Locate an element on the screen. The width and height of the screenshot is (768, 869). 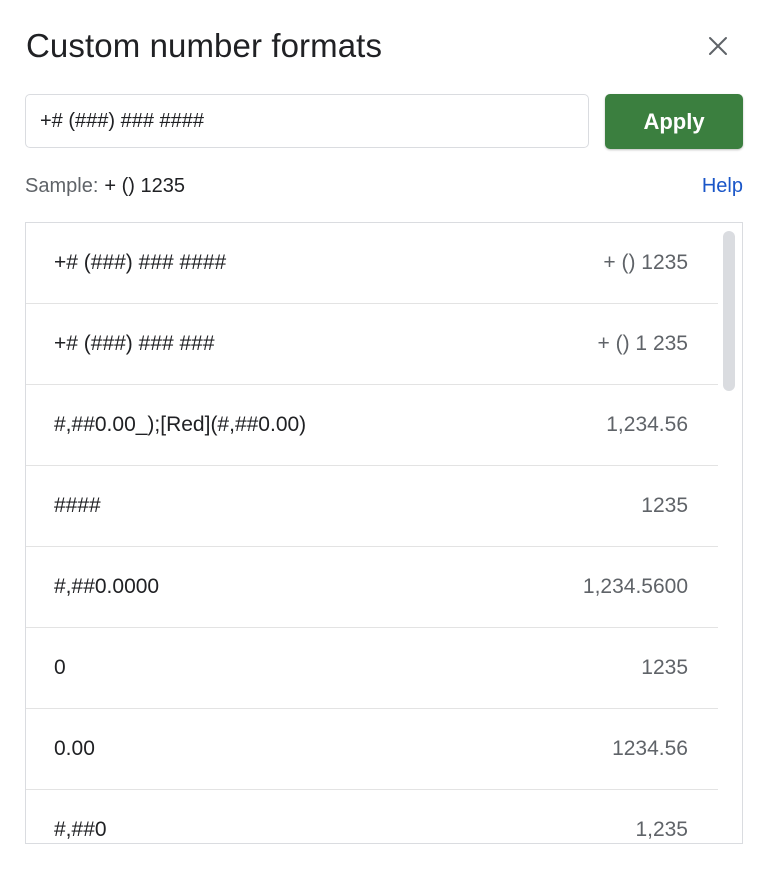
format-code: #### is located at coordinates (77, 505).